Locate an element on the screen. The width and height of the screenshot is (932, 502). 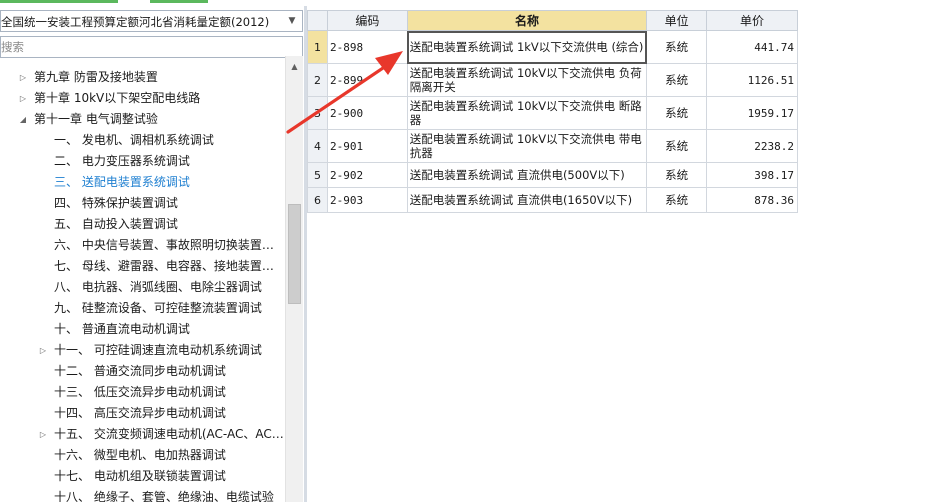
quota-library-select: 全国统一安装工程预算定额河北省消耗量定额(2012) ▼ is located at coordinates (151, 21).